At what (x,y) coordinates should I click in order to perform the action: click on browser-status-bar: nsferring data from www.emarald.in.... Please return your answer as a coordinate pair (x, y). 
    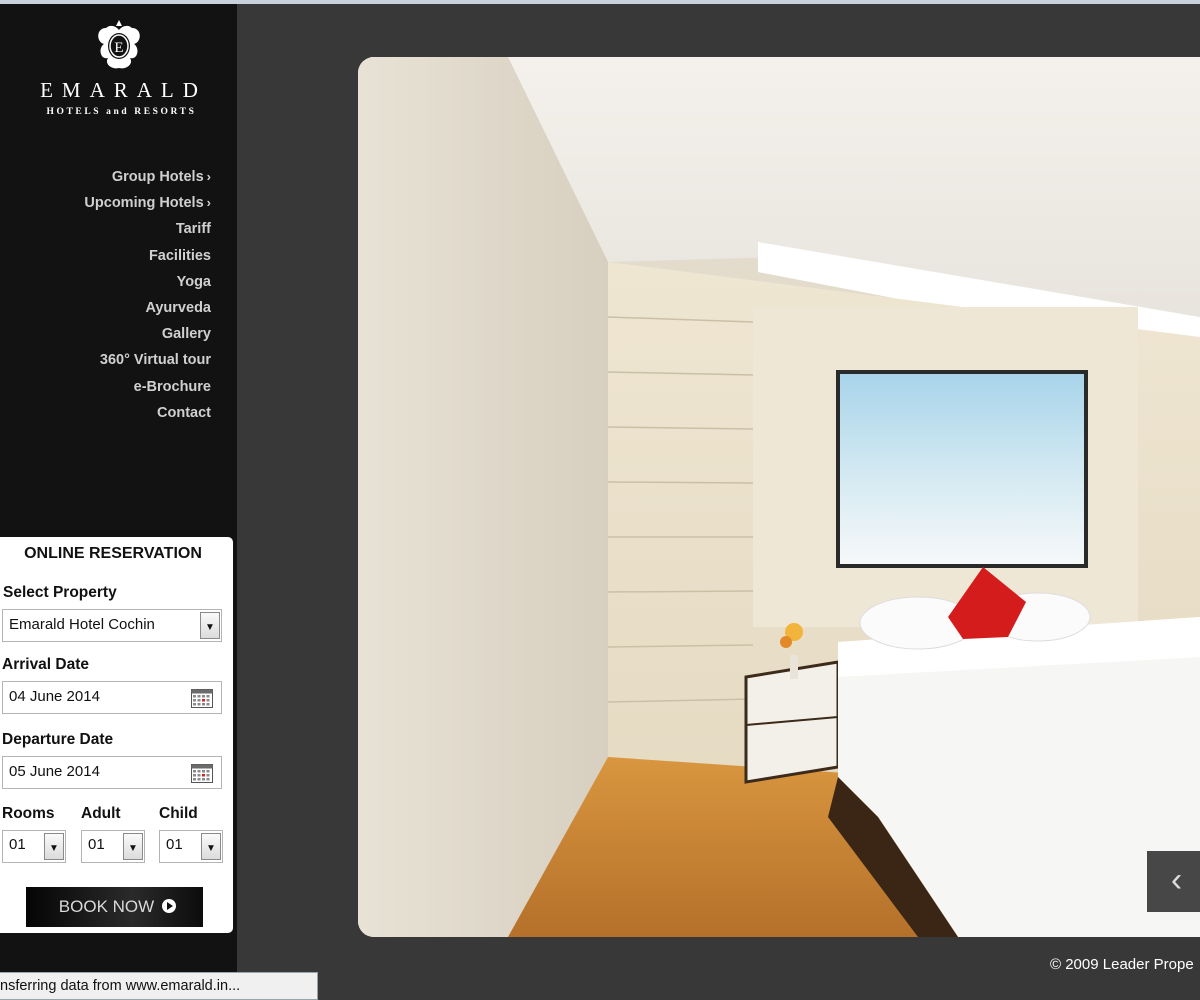
    Looking at the image, I should click on (159, 986).